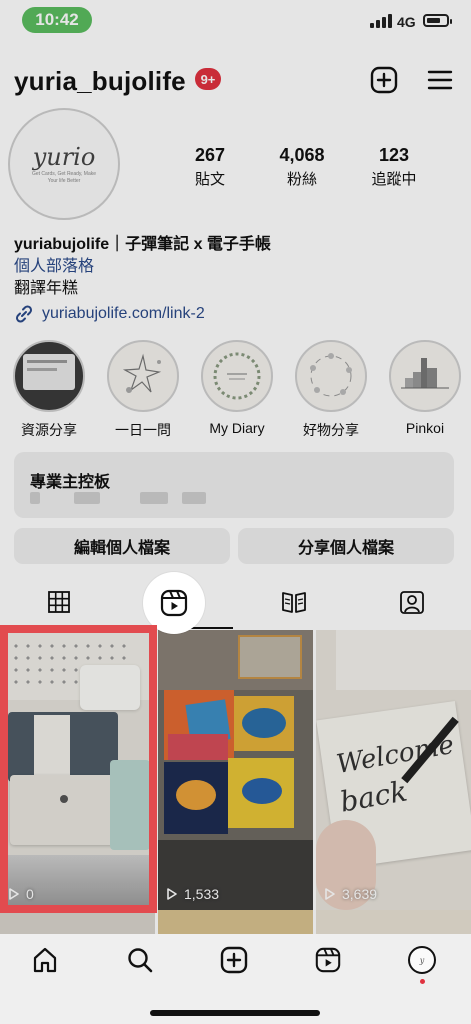 The height and width of the screenshot is (1024, 471). I want to click on nav-profile: y, so click(422, 960).